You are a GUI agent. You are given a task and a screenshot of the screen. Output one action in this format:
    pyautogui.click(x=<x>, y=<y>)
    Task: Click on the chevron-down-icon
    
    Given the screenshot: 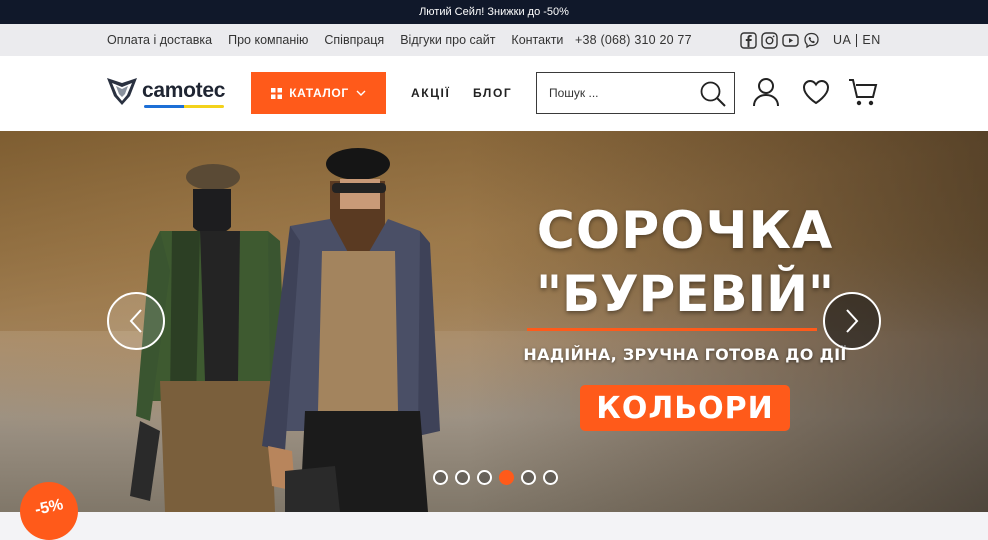 What is the action you would take?
    pyautogui.click(x=361, y=93)
    